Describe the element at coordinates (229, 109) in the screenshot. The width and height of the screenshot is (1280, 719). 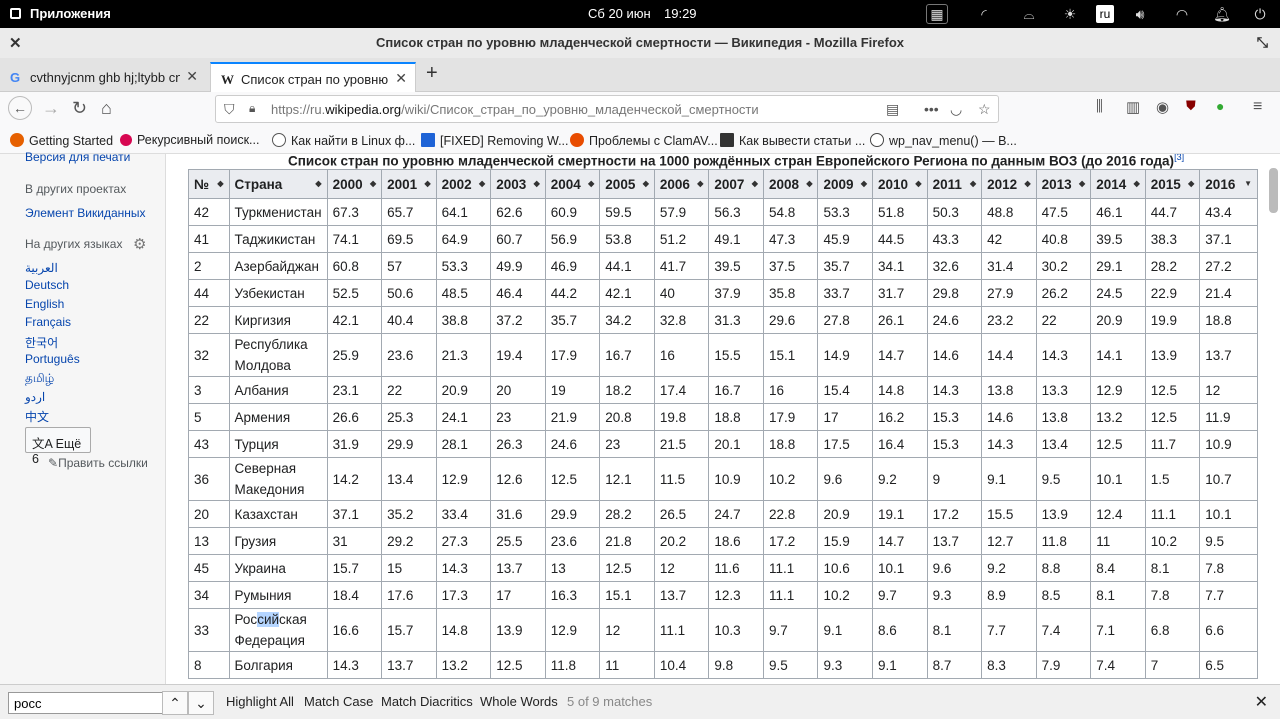
I see `shield-icon: ⛉` at that location.